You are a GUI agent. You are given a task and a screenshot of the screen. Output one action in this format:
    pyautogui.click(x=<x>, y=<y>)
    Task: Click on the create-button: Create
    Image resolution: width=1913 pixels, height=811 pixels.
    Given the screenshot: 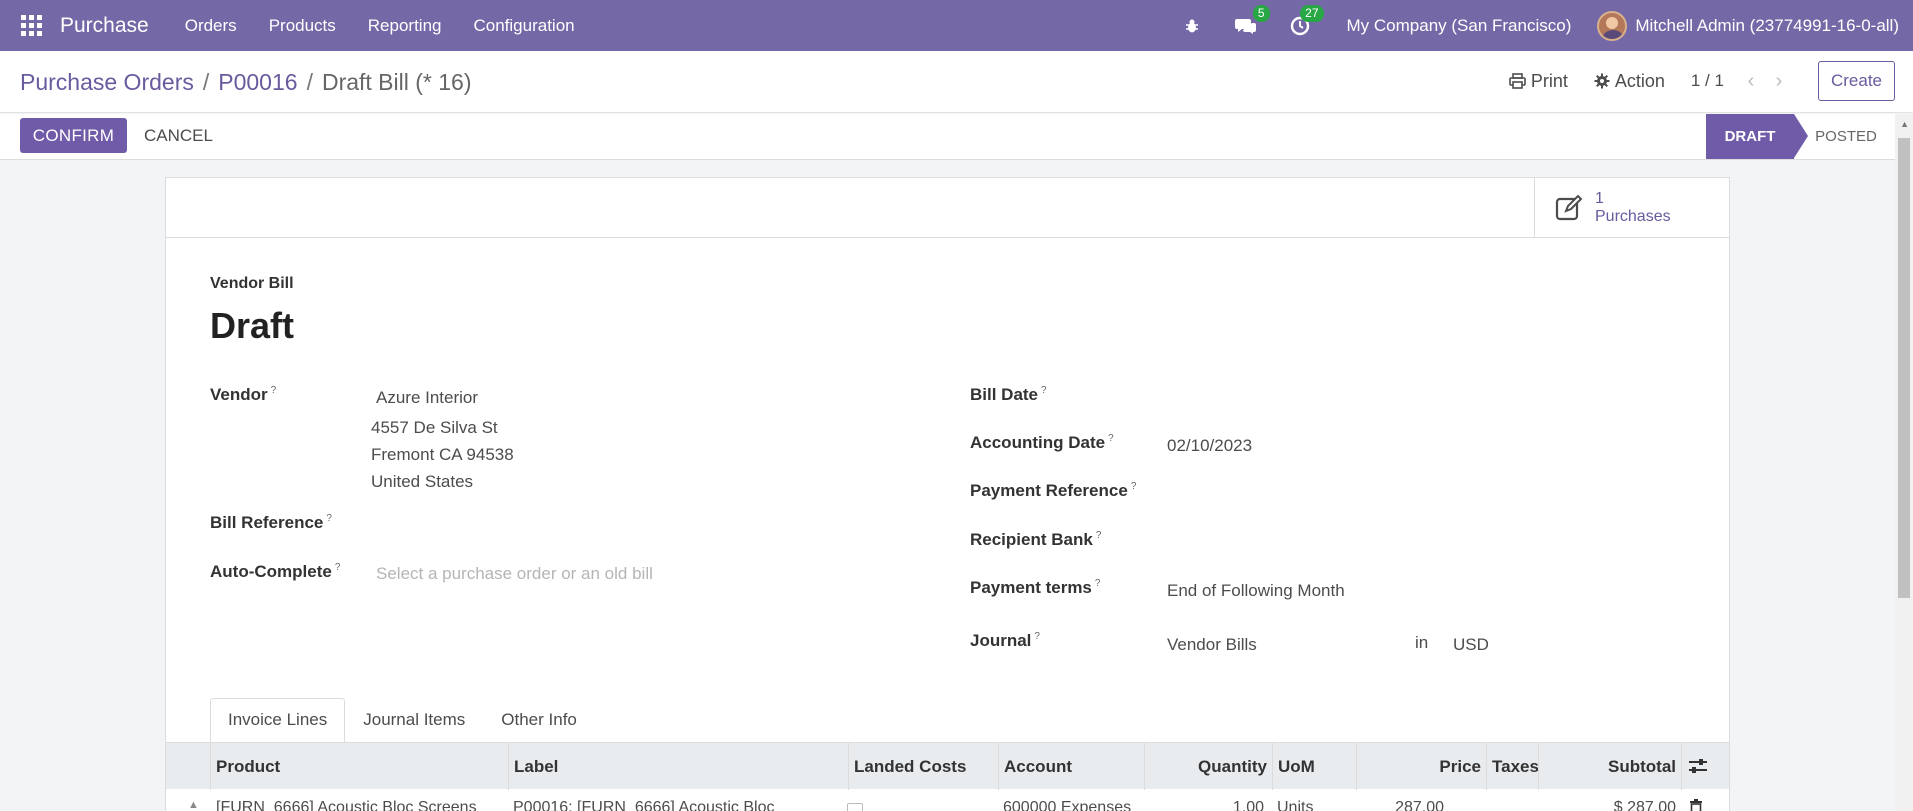 What is the action you would take?
    pyautogui.click(x=1856, y=81)
    